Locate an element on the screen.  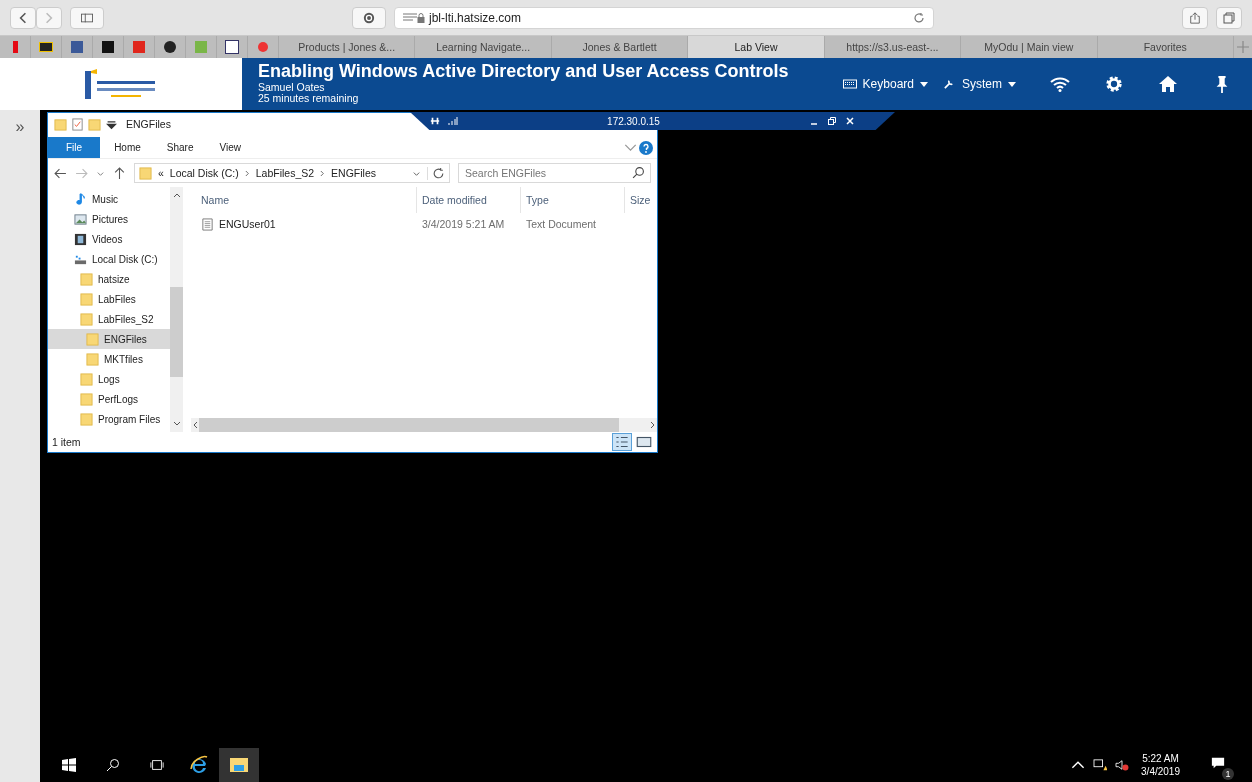
nav-item: ENGFiles is located at coordinates (109, 339).